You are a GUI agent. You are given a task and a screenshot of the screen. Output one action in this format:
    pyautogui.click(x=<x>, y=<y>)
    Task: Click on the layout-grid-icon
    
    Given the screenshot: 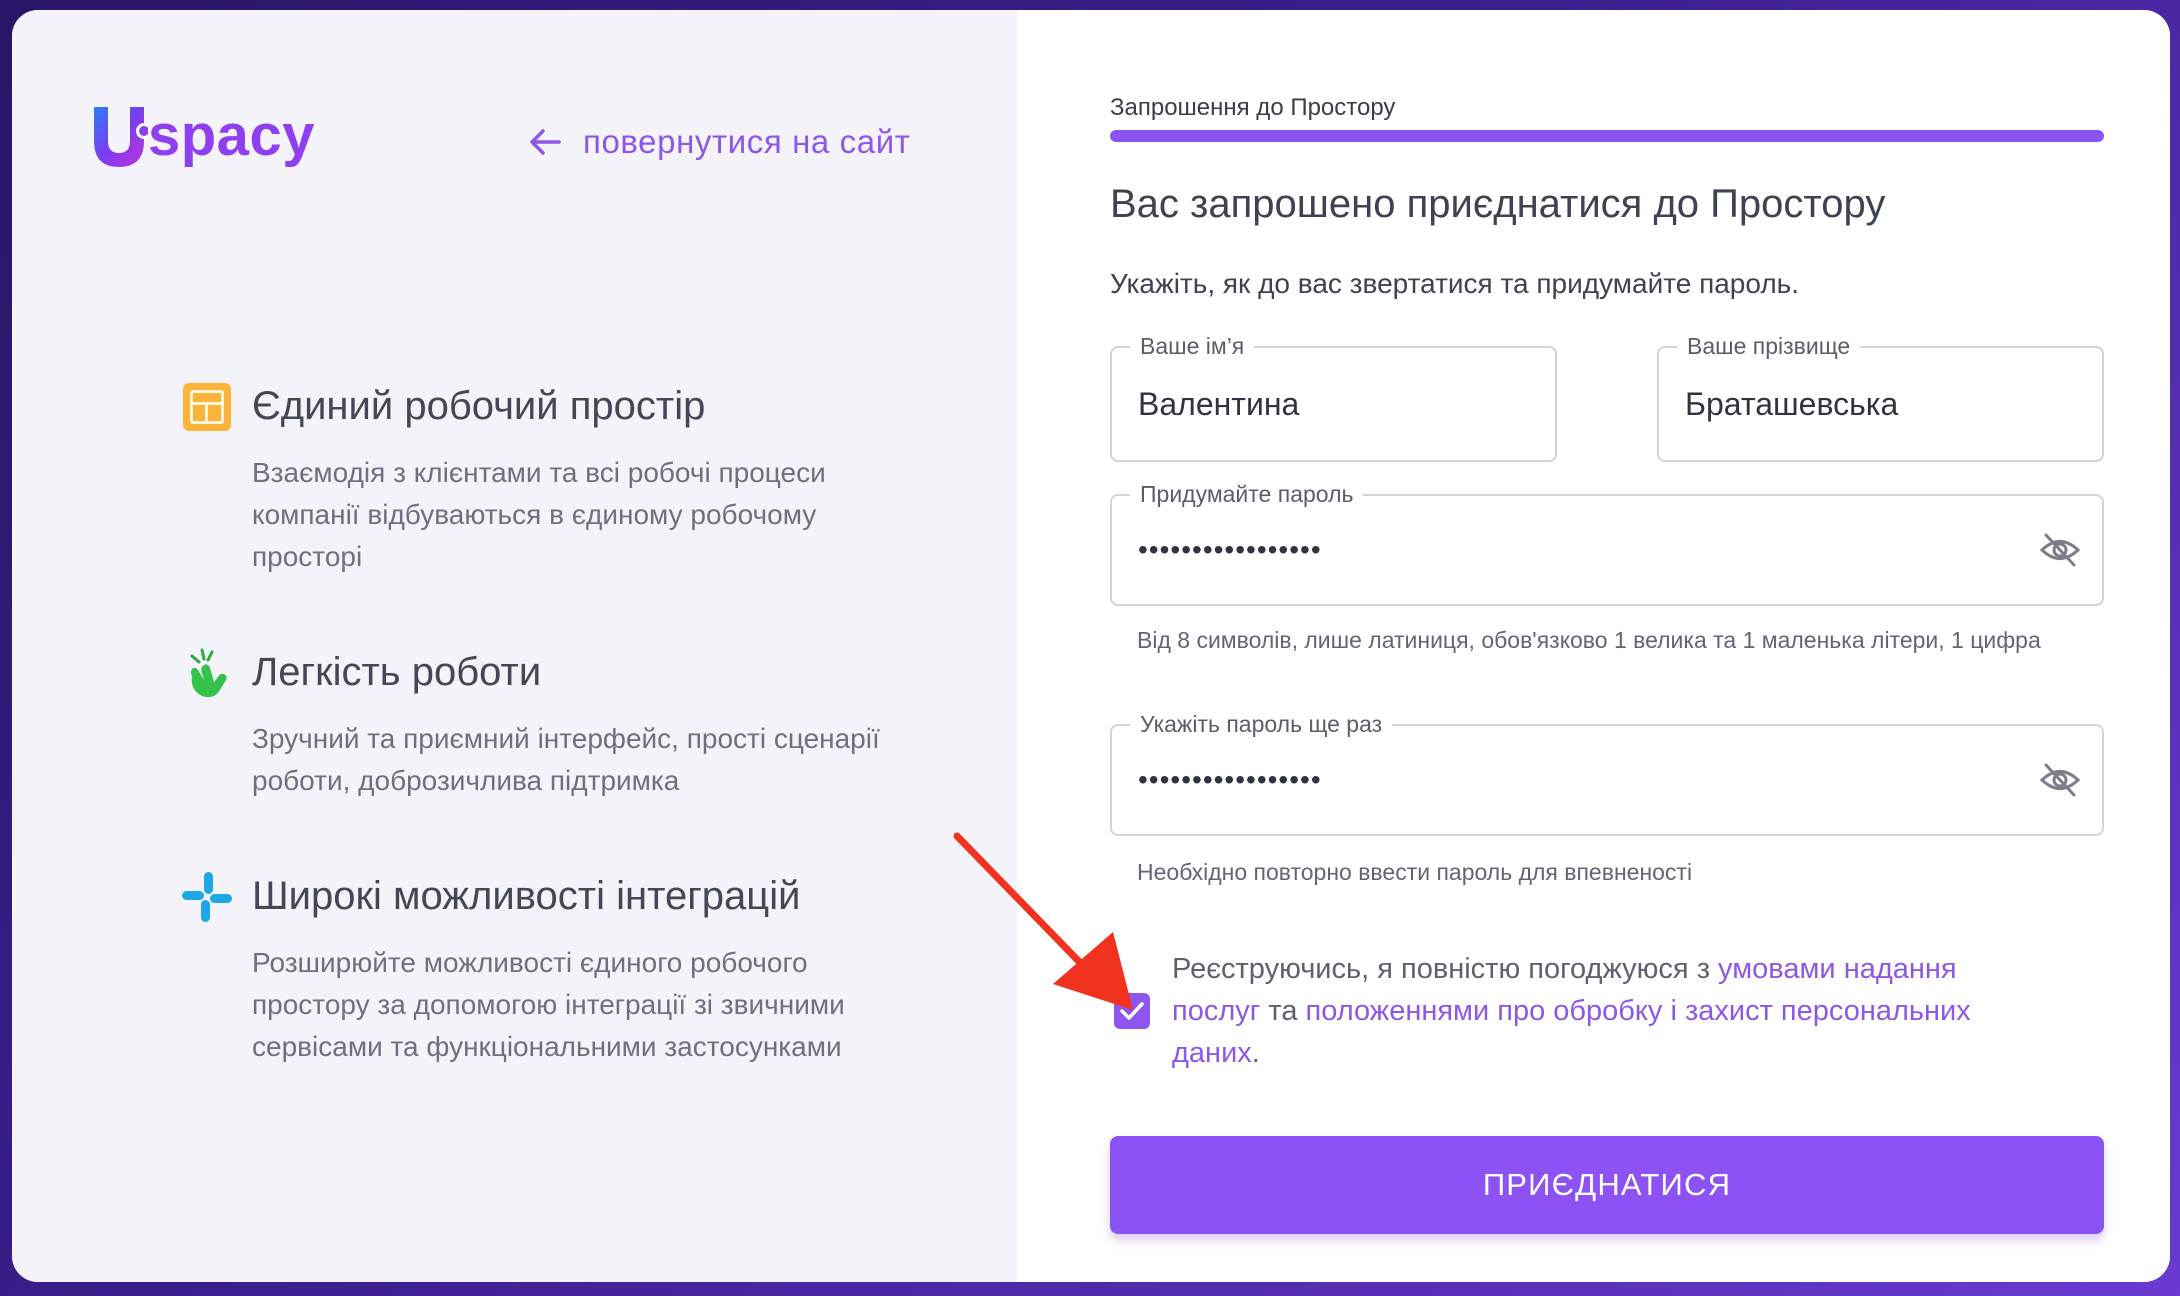 What is the action you would take?
    pyautogui.click(x=207, y=407)
    